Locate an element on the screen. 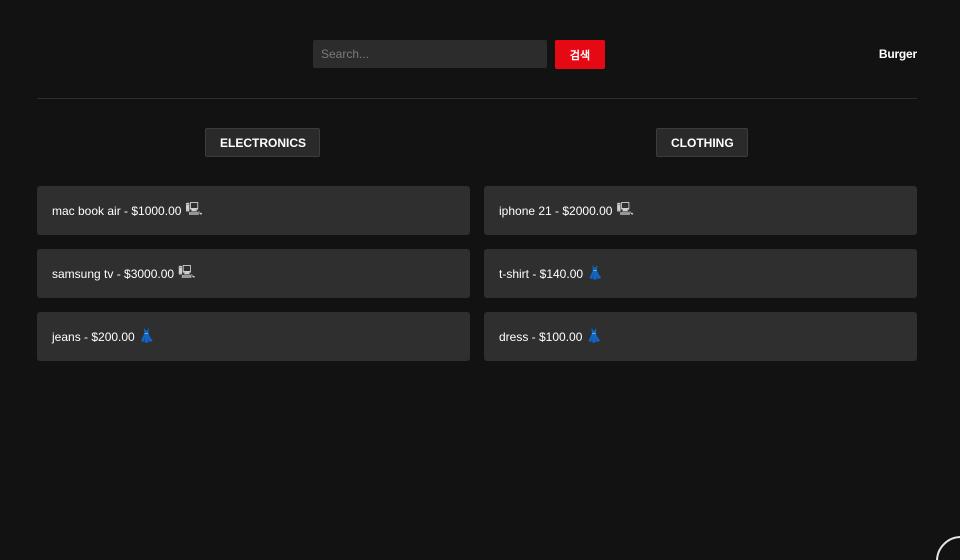  search-button: 검색 is located at coordinates (580, 54).